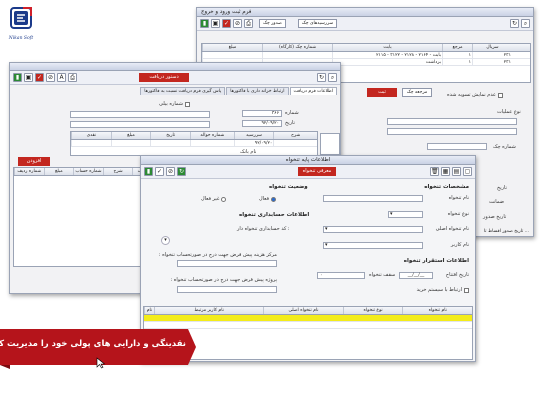 Image resolution: width=547 pixels, height=407 pixels. Describe the element at coordinates (214, 199) in the screenshot. I see `status-inactive-radio: غیر فعال` at that location.